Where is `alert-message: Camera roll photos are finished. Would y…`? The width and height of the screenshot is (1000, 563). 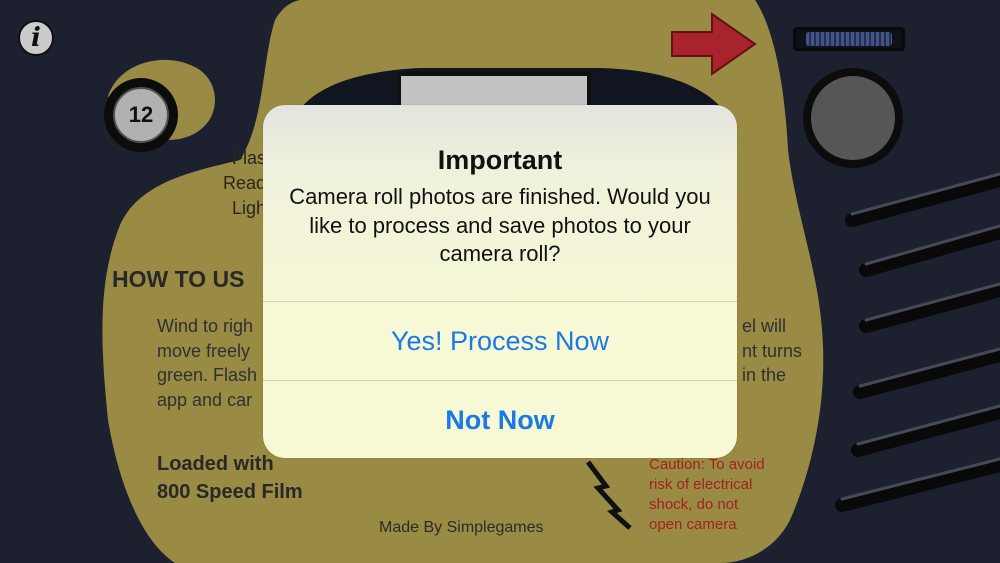 alert-message: Camera roll photos are finished. Would y… is located at coordinates (500, 225).